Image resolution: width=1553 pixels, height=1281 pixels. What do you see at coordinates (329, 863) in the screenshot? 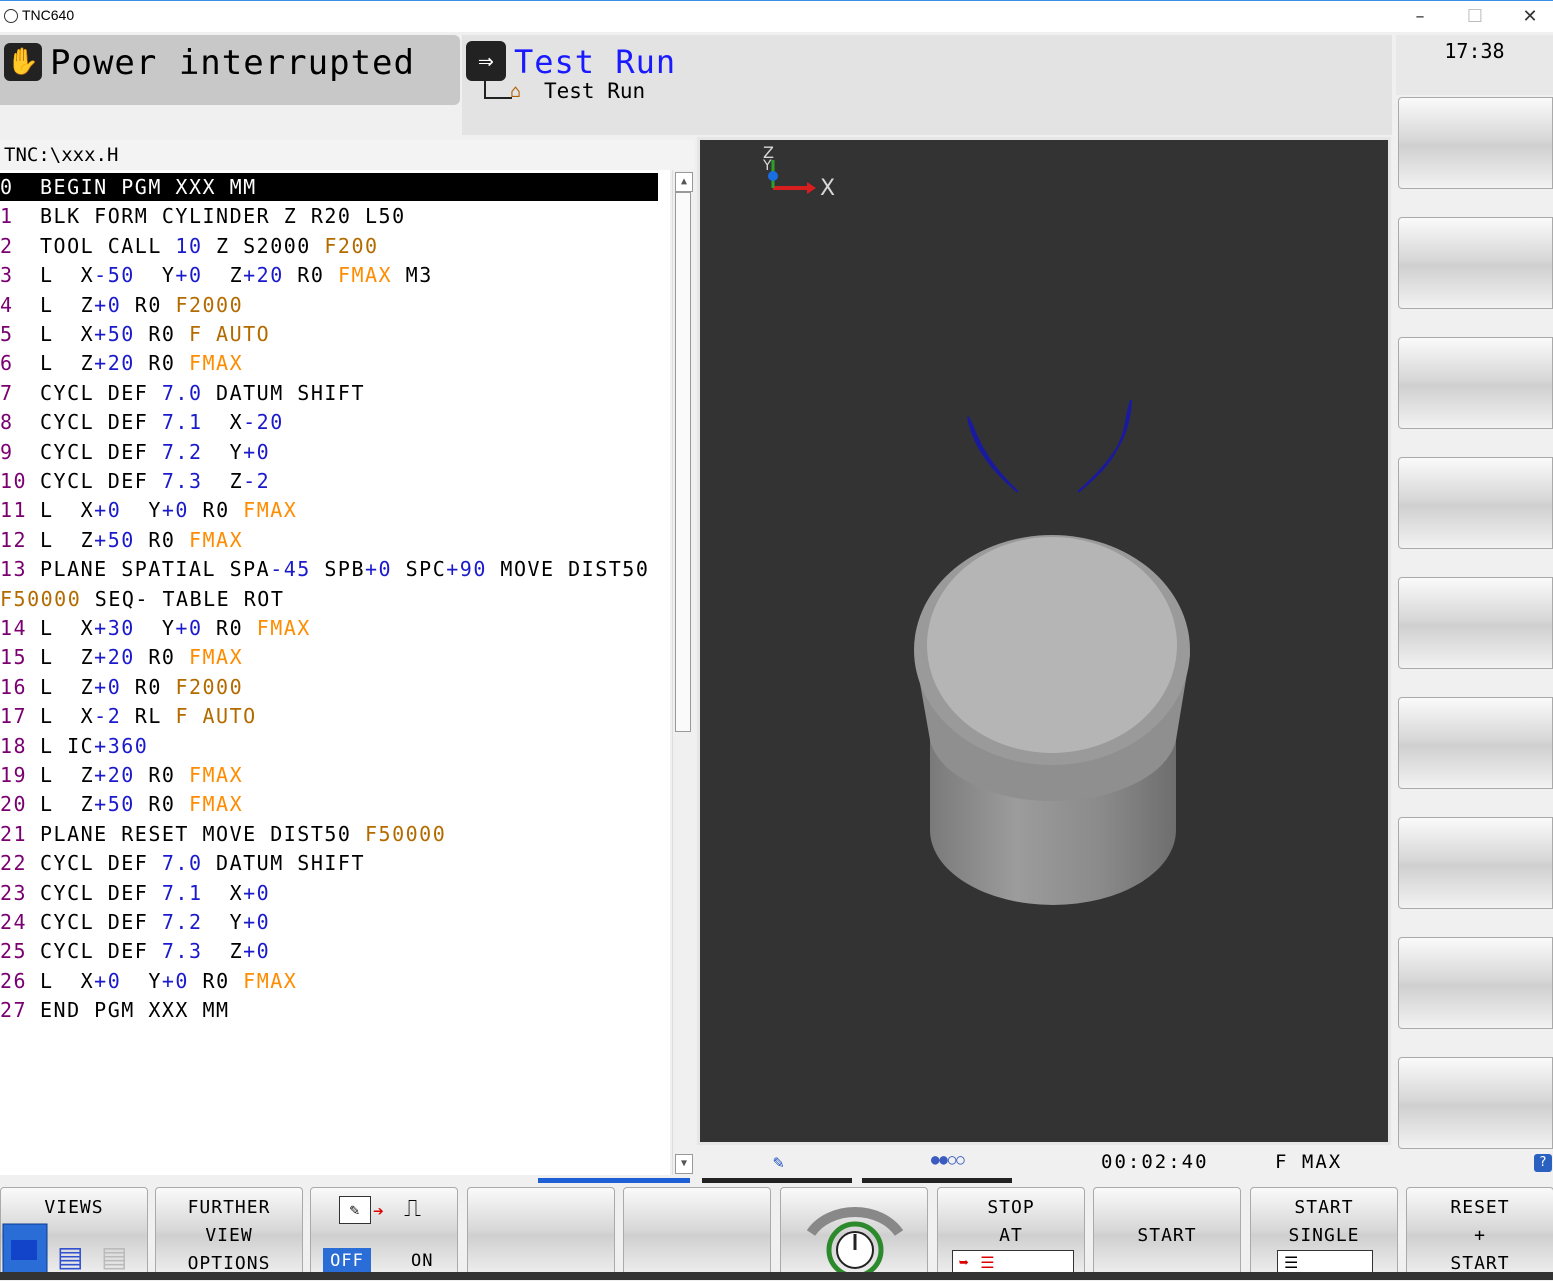
I see `program-line: 22 CYCL DEF 7.0 DATUM SHIFT` at bounding box center [329, 863].